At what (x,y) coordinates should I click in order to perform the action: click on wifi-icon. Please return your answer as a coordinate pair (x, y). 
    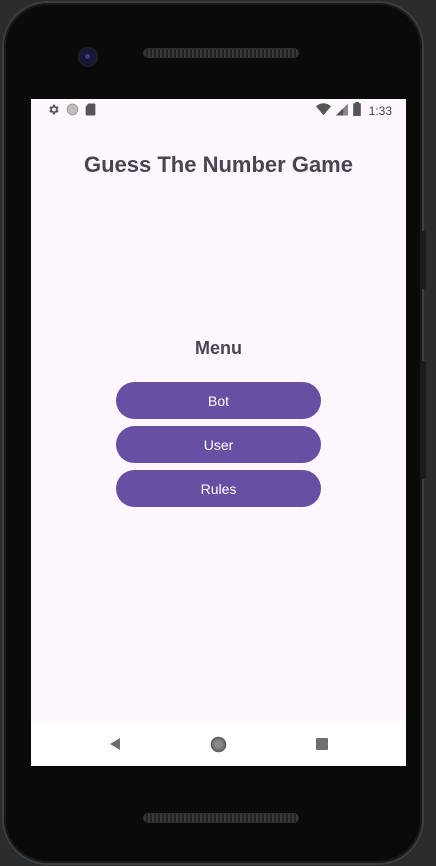
    Looking at the image, I should click on (323, 110).